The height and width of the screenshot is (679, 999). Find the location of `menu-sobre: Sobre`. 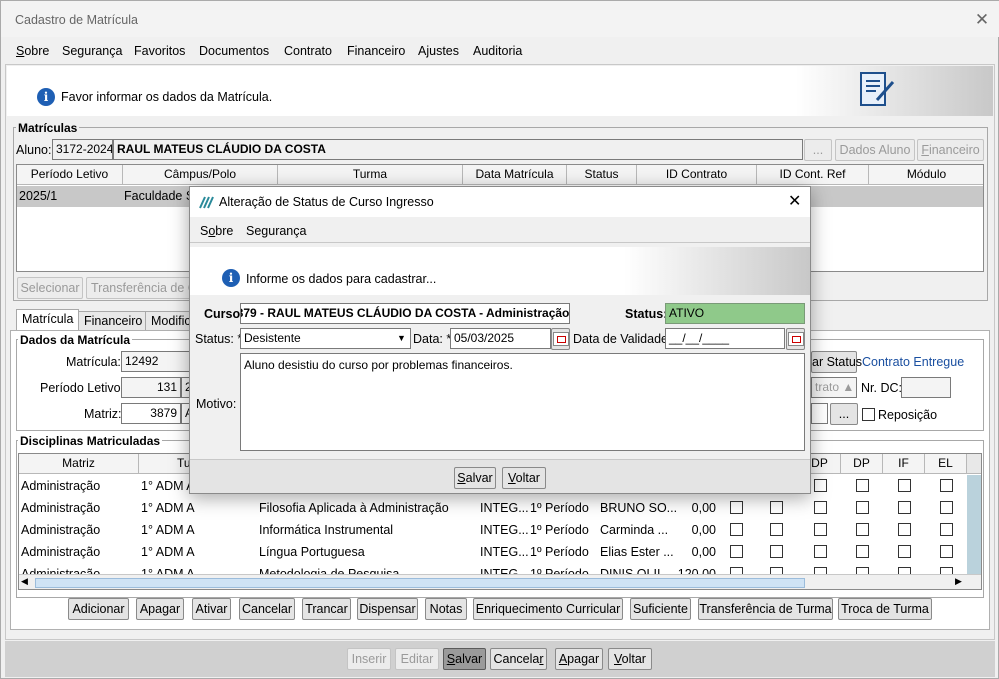

menu-sobre: Sobre is located at coordinates (32, 51).